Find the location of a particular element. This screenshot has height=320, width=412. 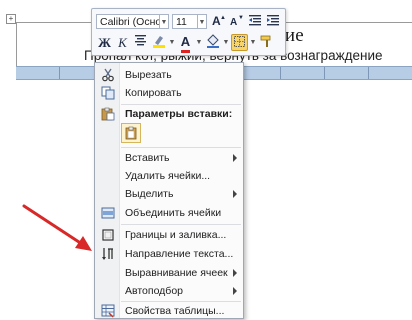

borders-button-icon is located at coordinates (239, 42).